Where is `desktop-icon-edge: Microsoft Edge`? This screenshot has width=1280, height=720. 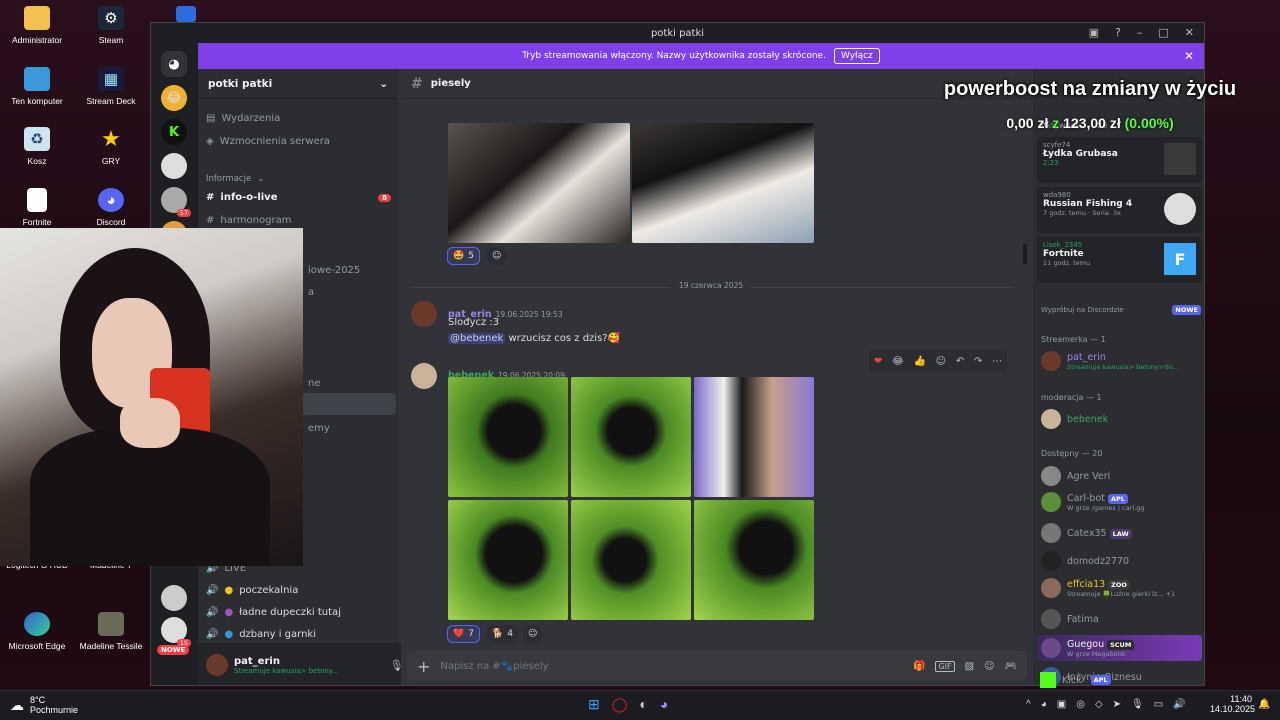
desktop-icon-edge: Microsoft Edge is located at coordinates (37, 631).